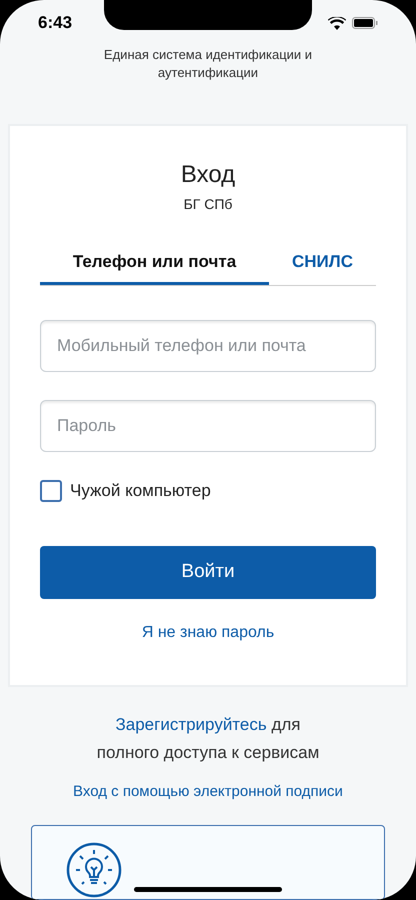 The width and height of the screenshot is (416, 900). What do you see at coordinates (208, 64) in the screenshot?
I see `header-subtitle: Единая система идентификации и аутентификации` at bounding box center [208, 64].